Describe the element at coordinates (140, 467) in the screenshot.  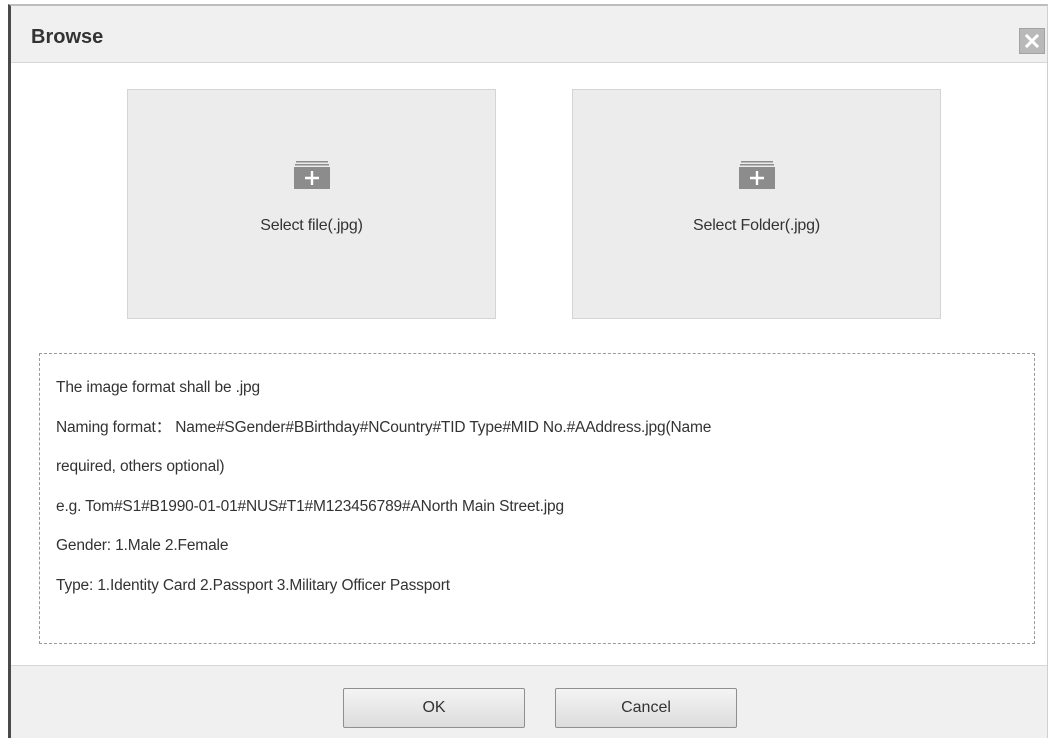
I see `info-line-naming-cont: required, others optional)` at that location.